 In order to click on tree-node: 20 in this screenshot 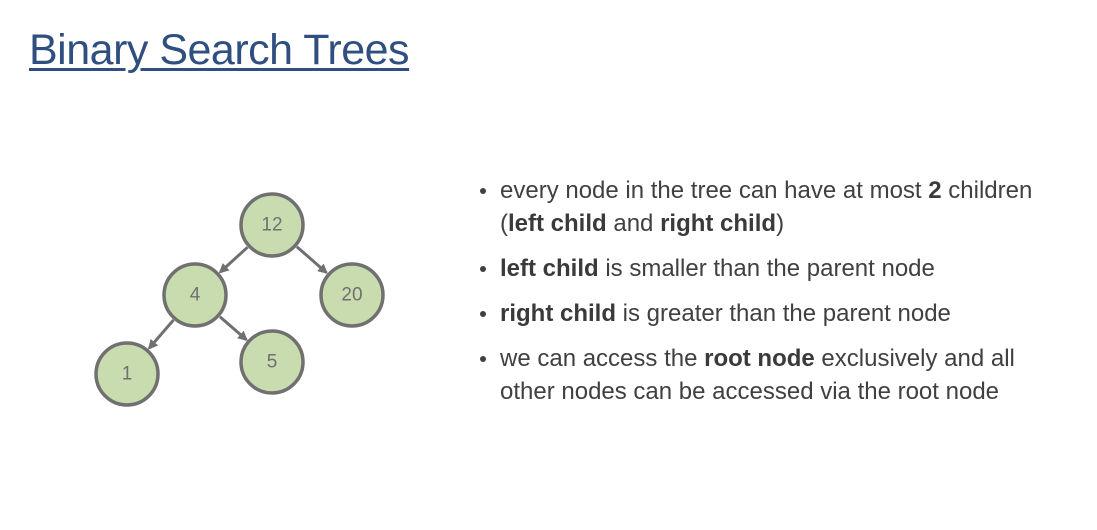, I will do `click(352, 295)`.